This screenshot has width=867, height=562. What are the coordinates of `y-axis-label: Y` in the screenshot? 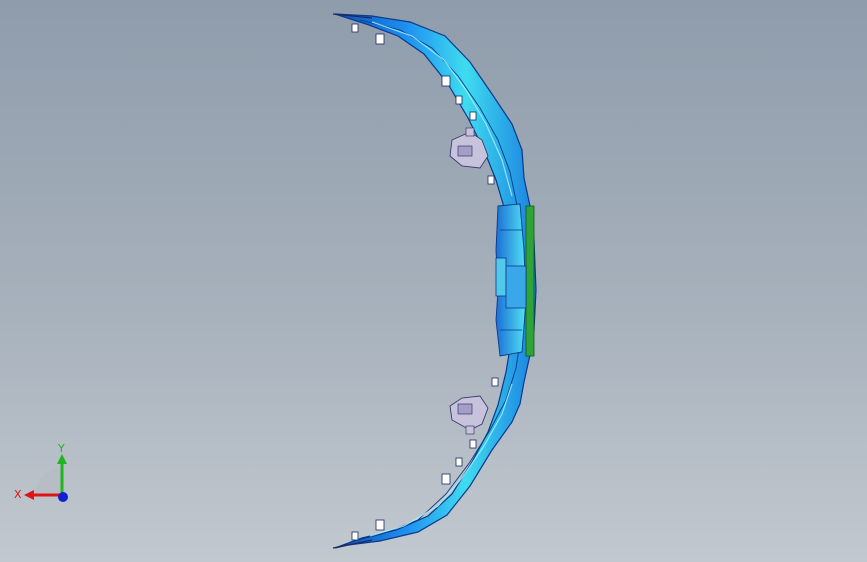 It's located at (61, 448).